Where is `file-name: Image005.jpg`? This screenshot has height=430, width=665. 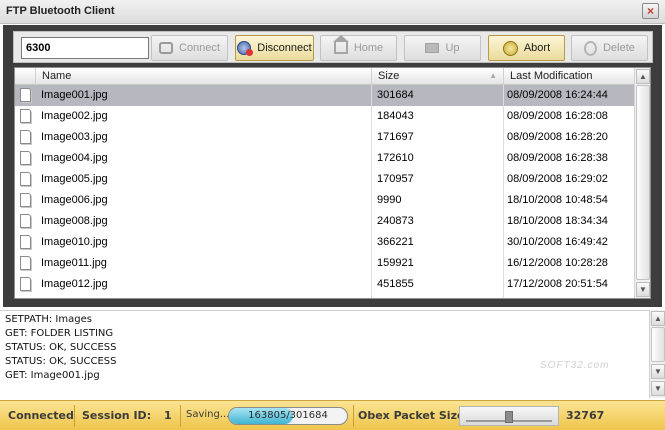
file-name: Image005.jpg is located at coordinates (74, 179).